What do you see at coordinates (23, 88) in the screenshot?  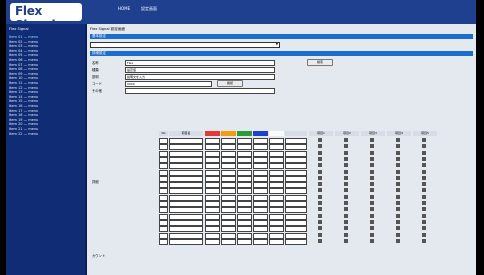 I see `sidebar-item: Item 12 — menu` at bounding box center [23, 88].